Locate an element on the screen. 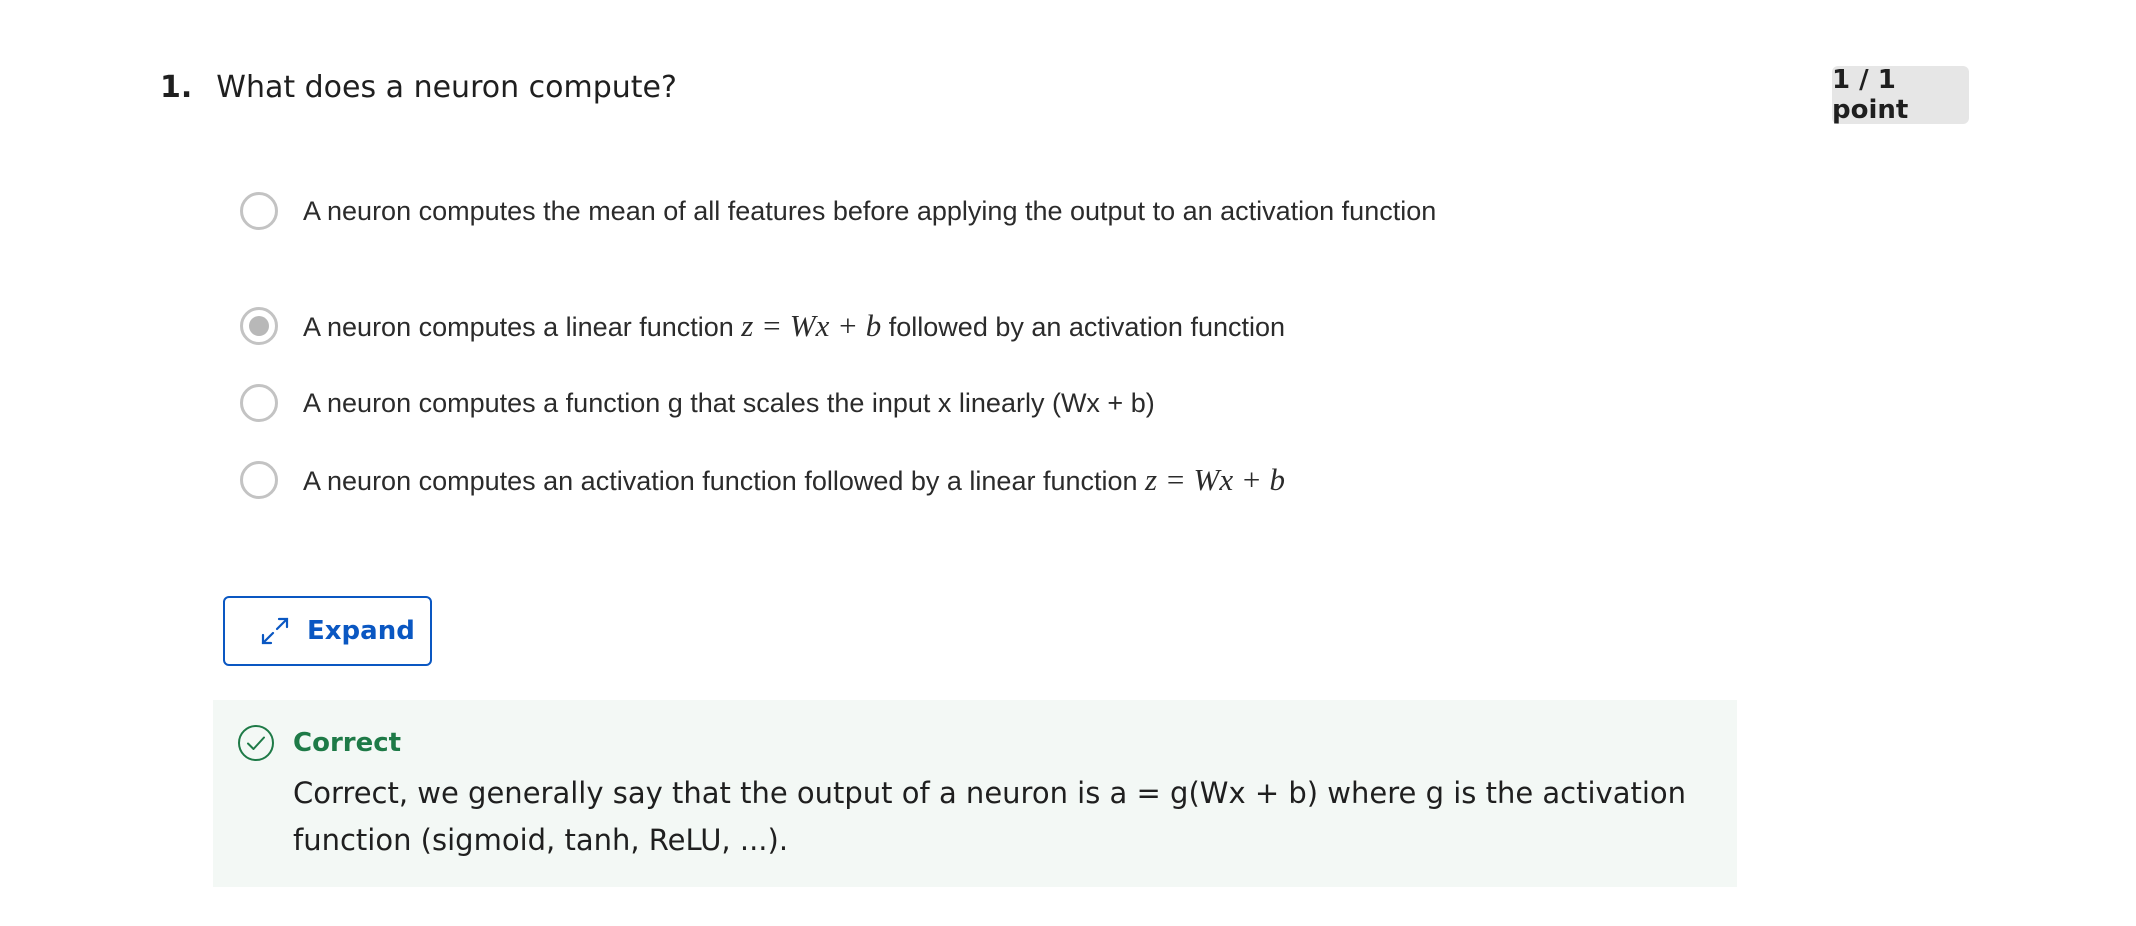 This screenshot has width=2136, height=926. expand-button-label: Expand is located at coordinates (361, 631).